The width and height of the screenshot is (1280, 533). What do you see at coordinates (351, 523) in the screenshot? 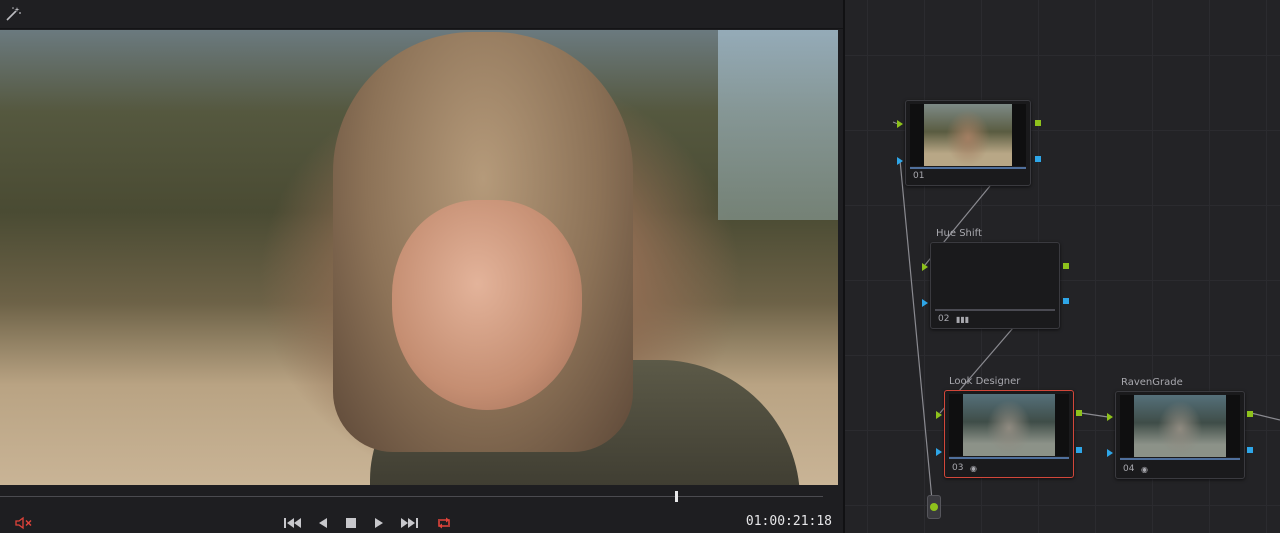
I see `stop-icon` at bounding box center [351, 523].